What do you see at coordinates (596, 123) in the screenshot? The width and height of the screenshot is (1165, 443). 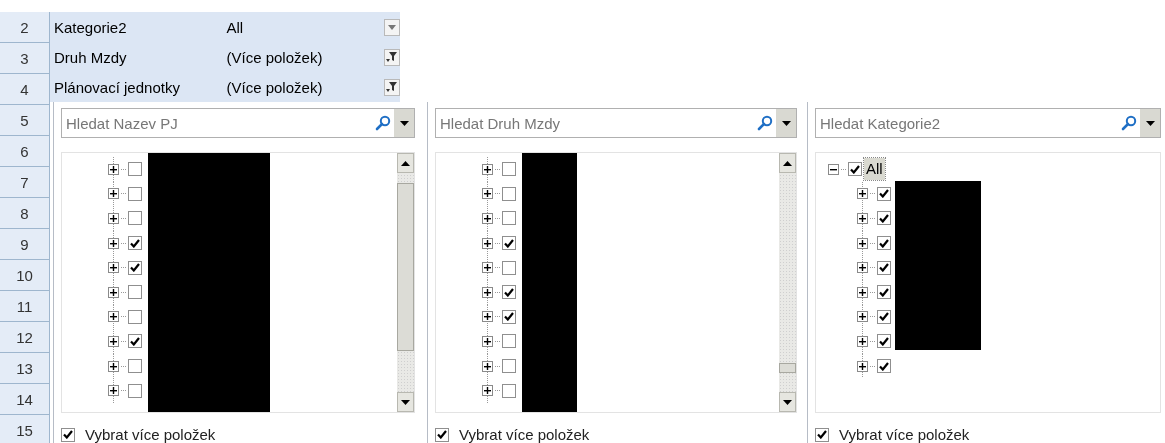 I see `search-field: Hledat Druh Mzdy` at bounding box center [596, 123].